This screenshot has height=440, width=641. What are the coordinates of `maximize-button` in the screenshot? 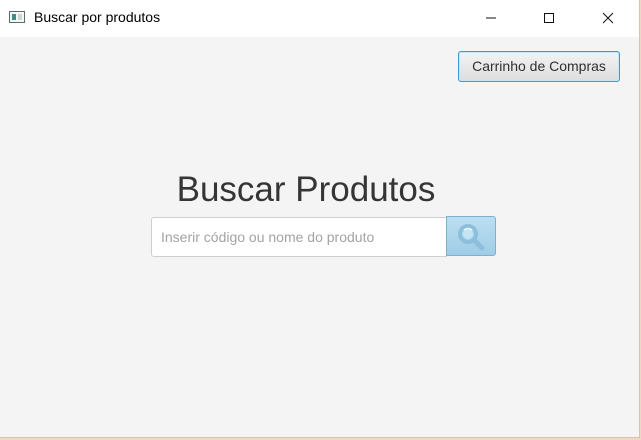 It's located at (550, 18).